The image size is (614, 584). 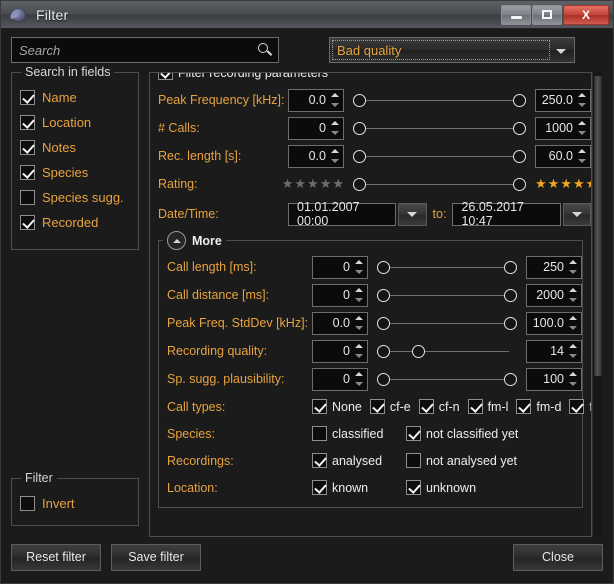 I want to click on call-type-fm: fm, so click(x=580, y=406).